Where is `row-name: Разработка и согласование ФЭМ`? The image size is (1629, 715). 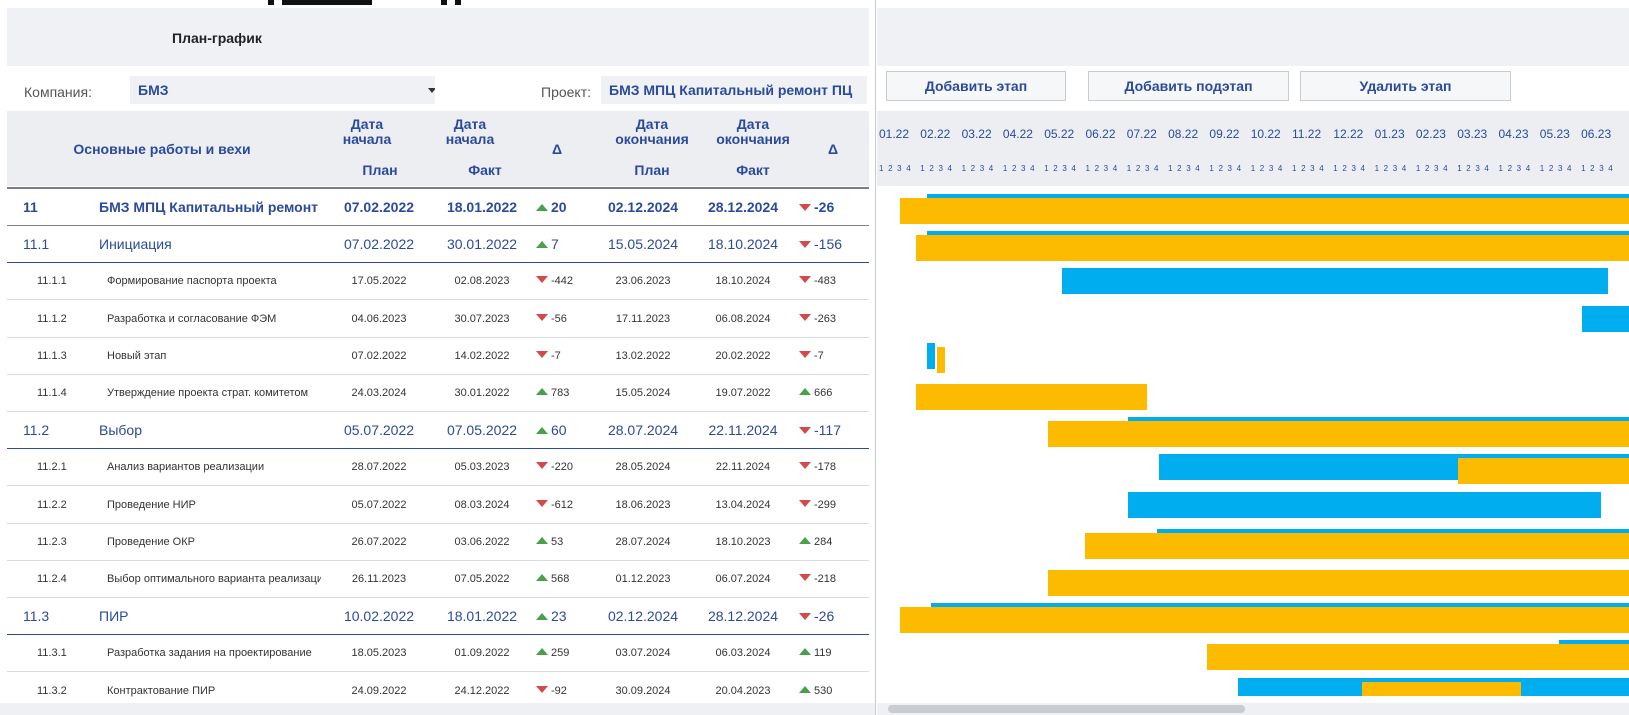
row-name: Разработка и согласование ФЭМ is located at coordinates (192, 318).